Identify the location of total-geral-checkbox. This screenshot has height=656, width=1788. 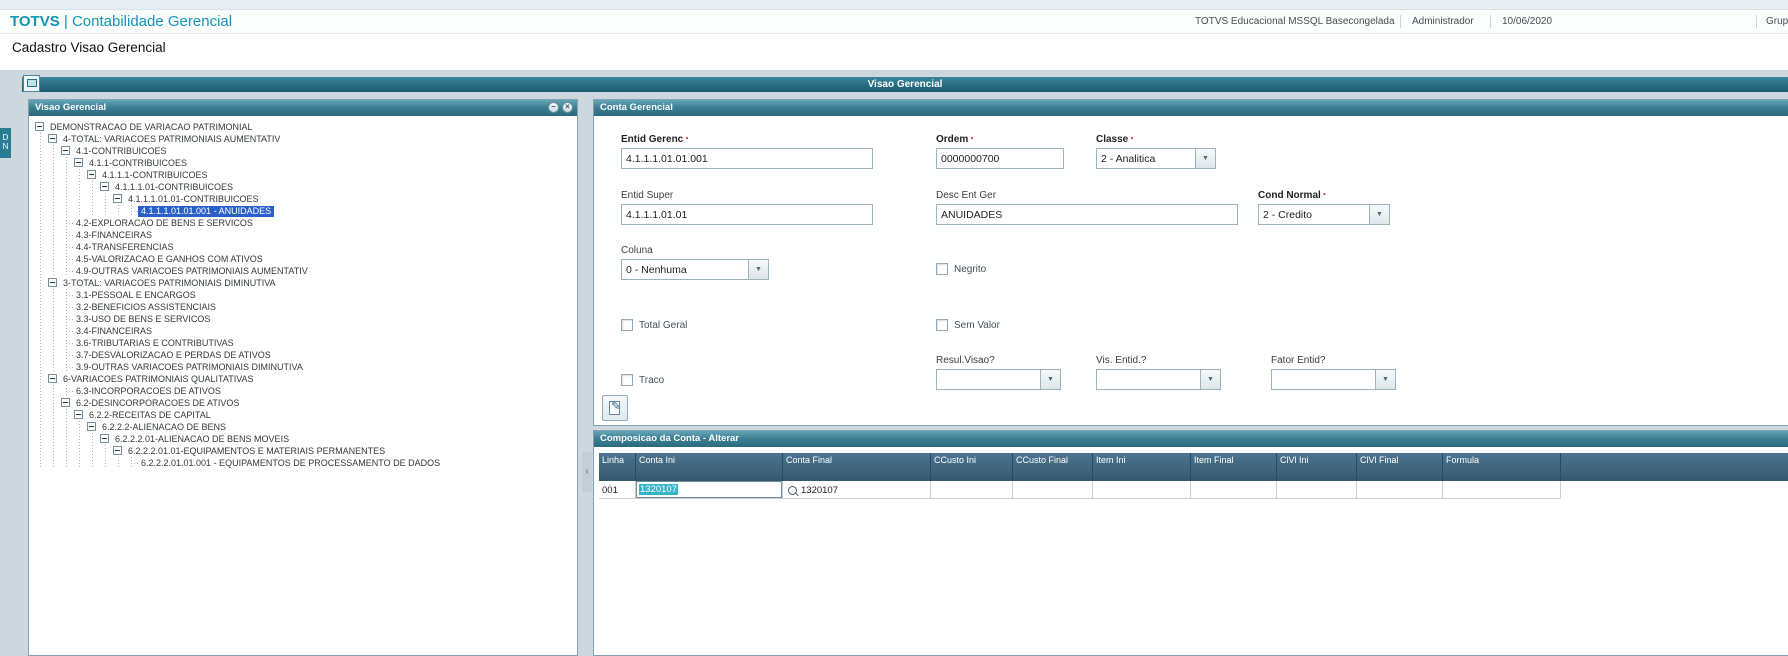
(627, 325).